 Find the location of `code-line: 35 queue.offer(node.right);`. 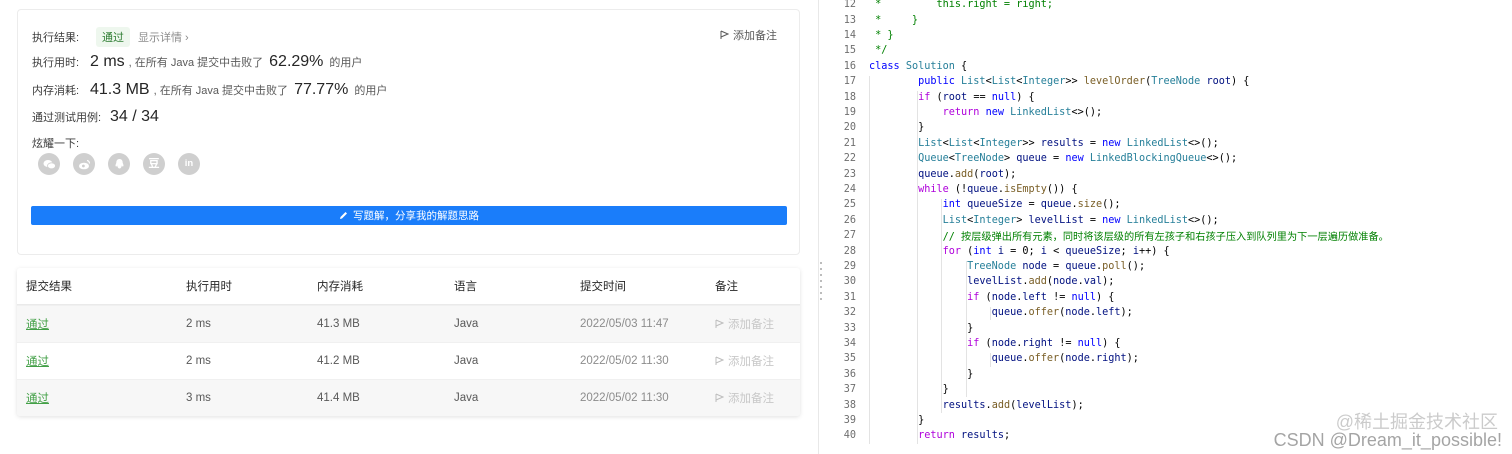

code-line: 35 queue.offer(node.right); is located at coordinates (1170, 358).